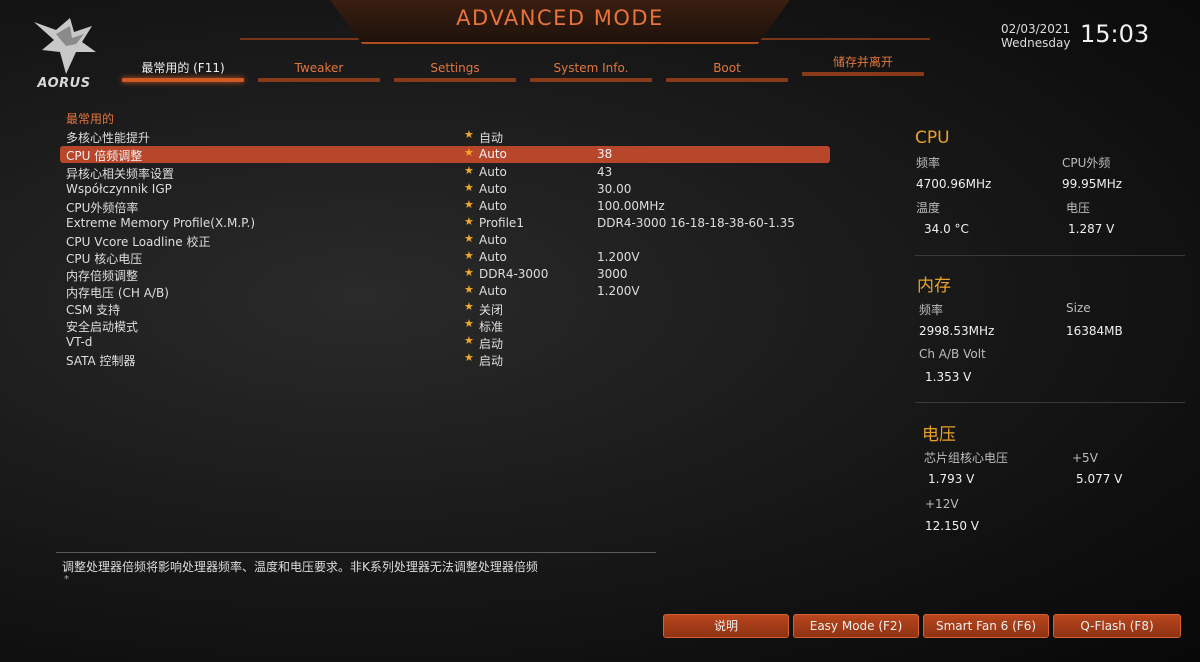 The height and width of the screenshot is (662, 1200). Describe the element at coordinates (445, 291) in the screenshot. I see `setting-row-mem-voltage: 内存电压 (CH A/B) ★ Auto 1.200V` at that location.